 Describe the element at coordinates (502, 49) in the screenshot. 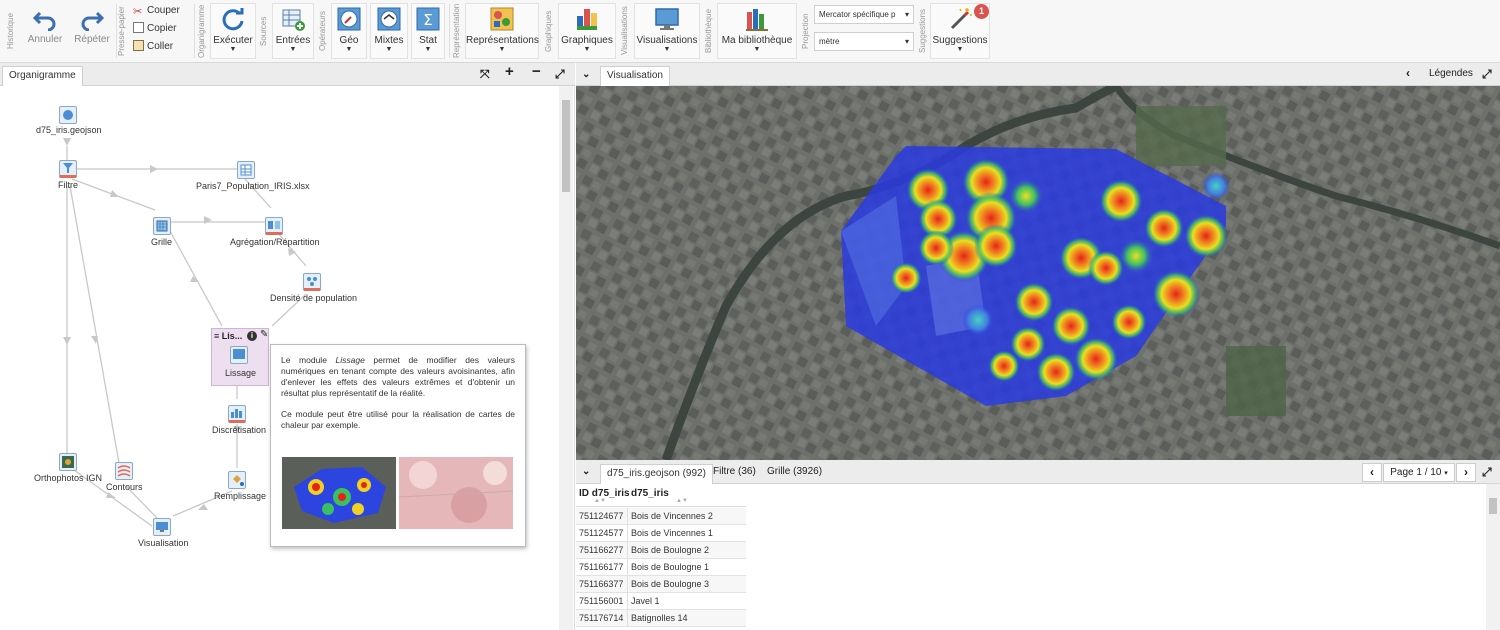

I see `representations-caret-icon: ▼` at that location.